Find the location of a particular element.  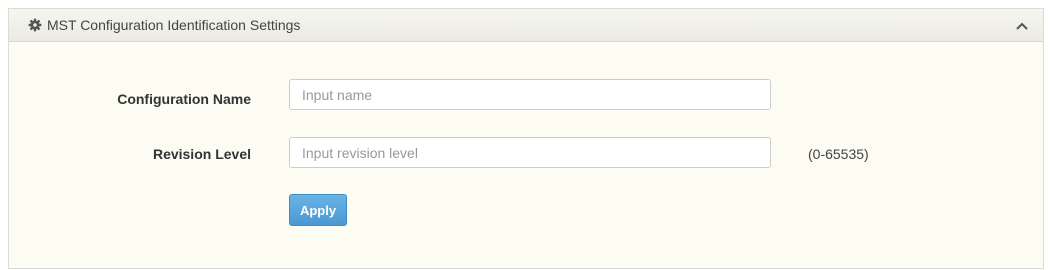

apply-button: Apply is located at coordinates (318, 210).